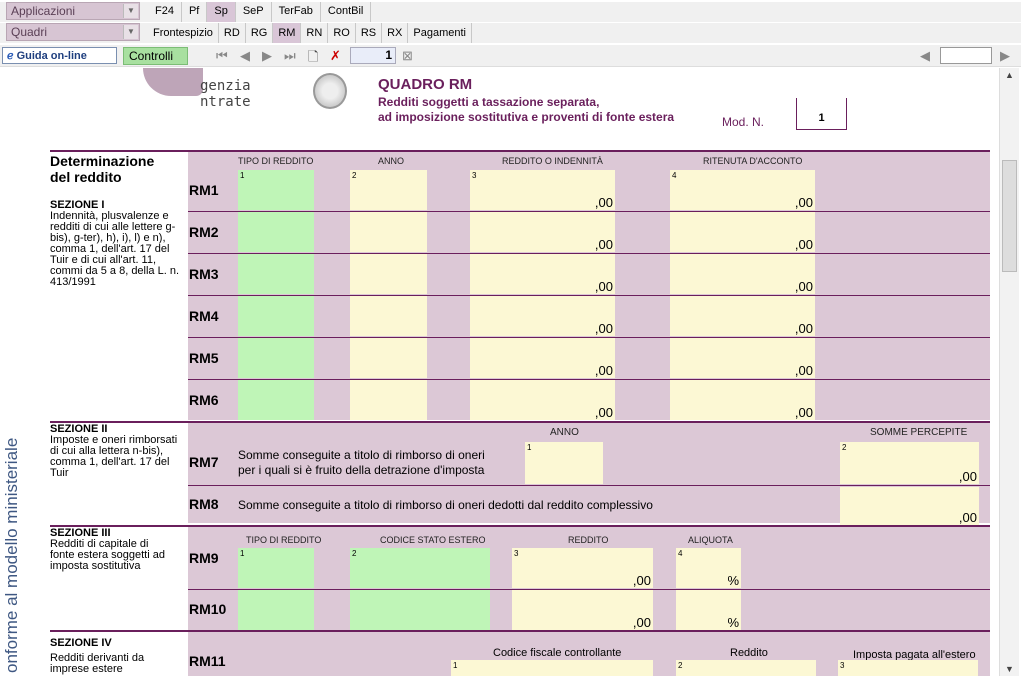  What do you see at coordinates (753, 161) in the screenshot?
I see `col-header: RITENUTA D'ACCONTO` at bounding box center [753, 161].